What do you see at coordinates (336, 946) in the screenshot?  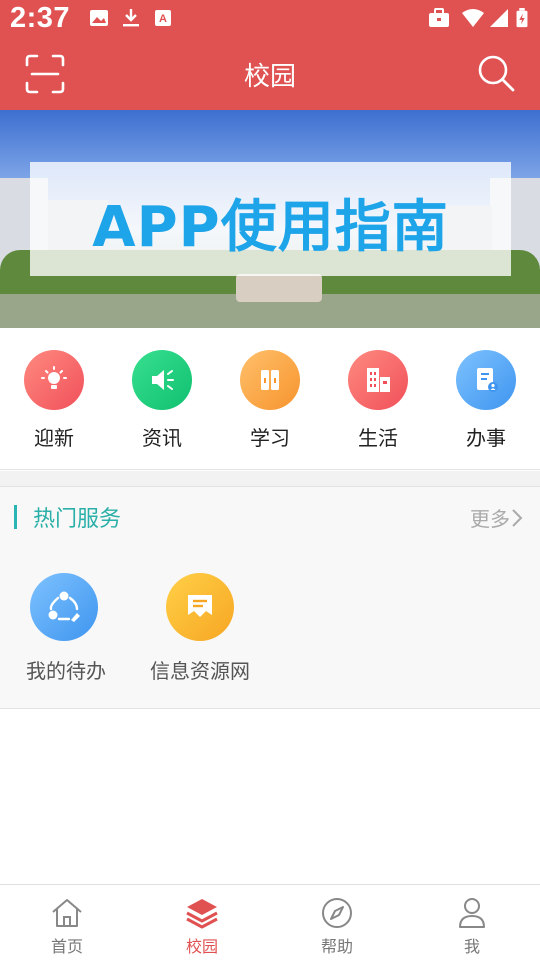 I see `tab-label: 帮助` at bounding box center [336, 946].